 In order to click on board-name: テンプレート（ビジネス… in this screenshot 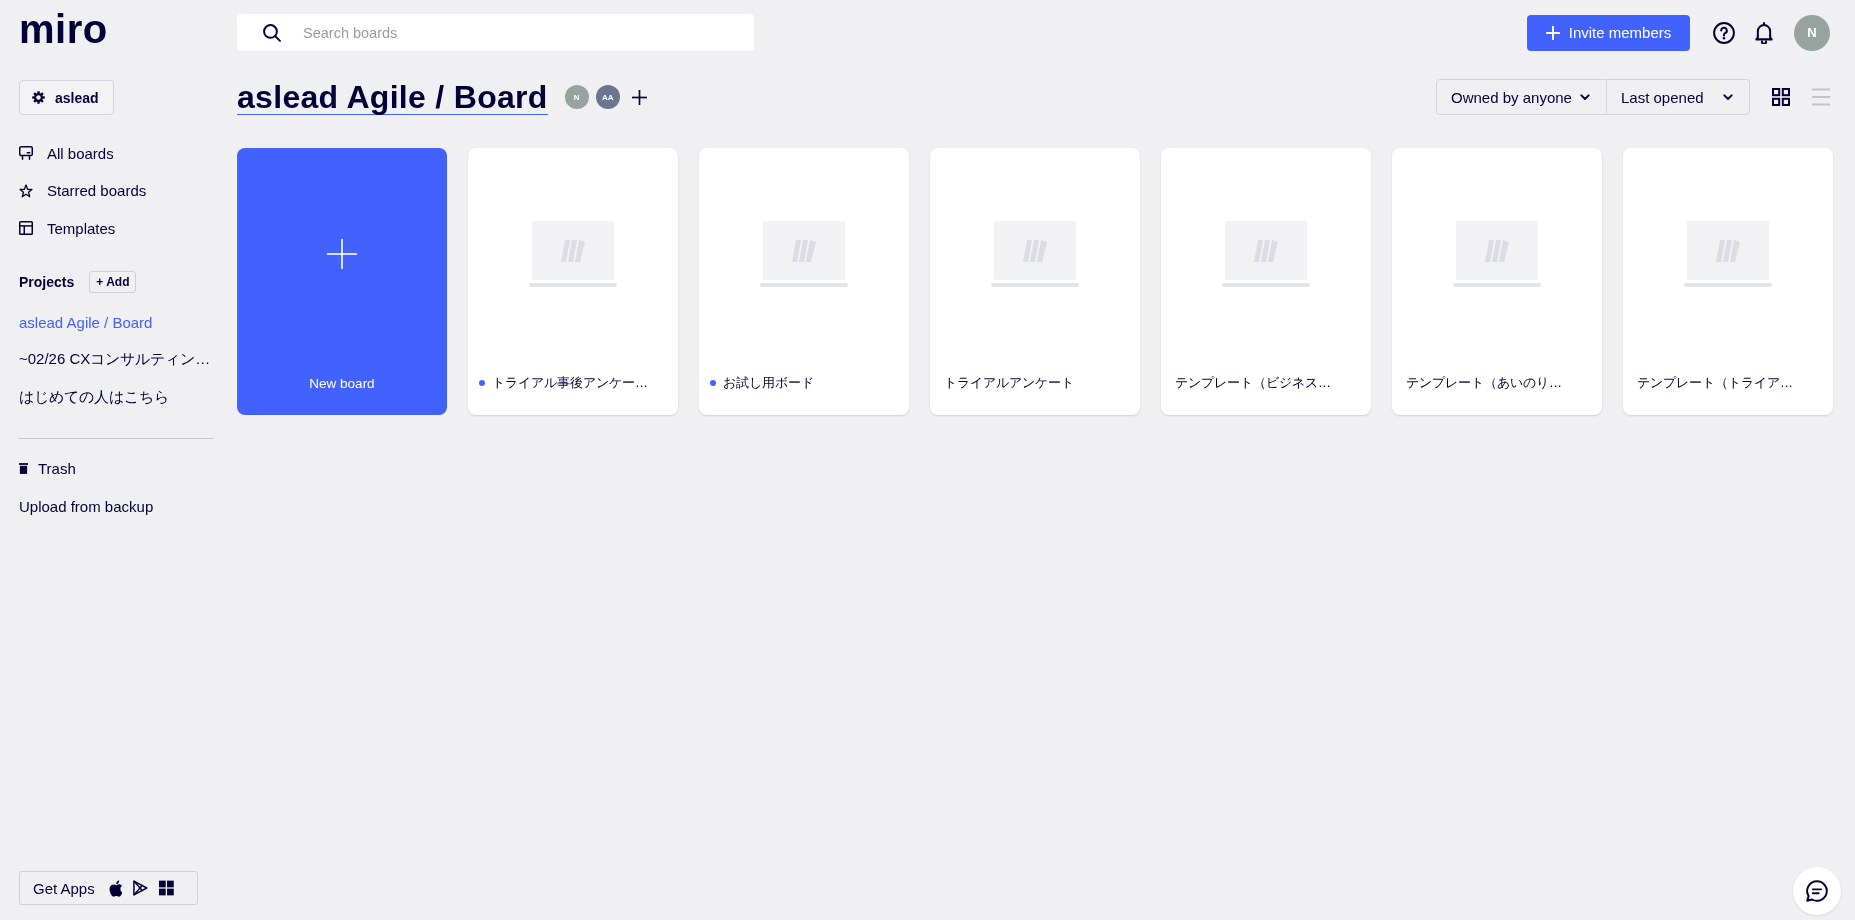, I will do `click(1253, 383)`.